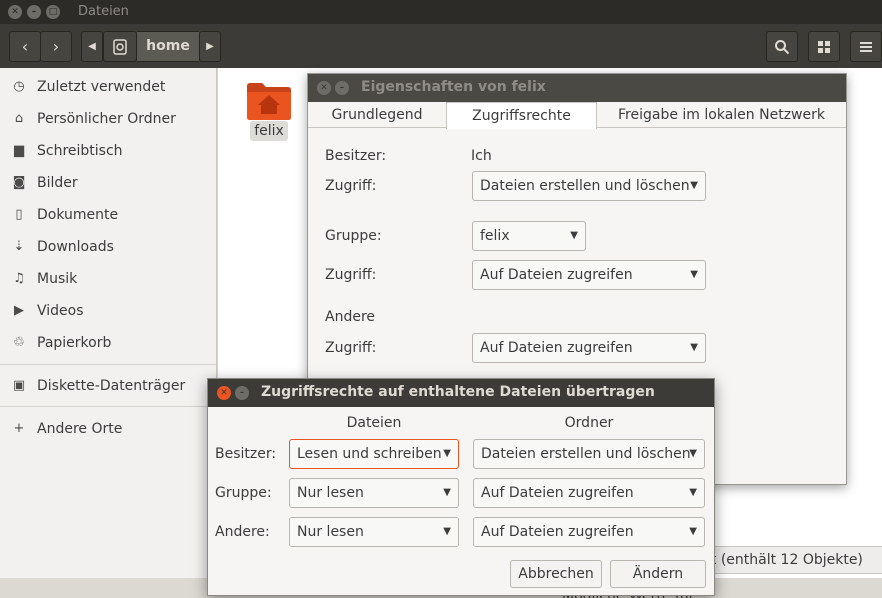 This screenshot has width=882, height=598. Describe the element at coordinates (557, 532) in the screenshot. I see `others-folders-value: Auf Dateien zugreifen` at that location.